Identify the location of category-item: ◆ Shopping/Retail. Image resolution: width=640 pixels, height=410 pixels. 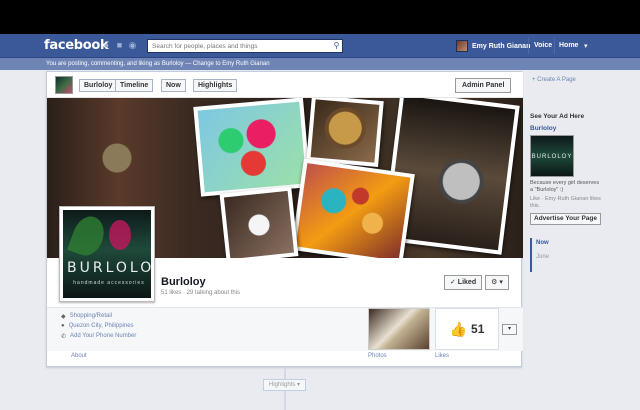
(86, 316).